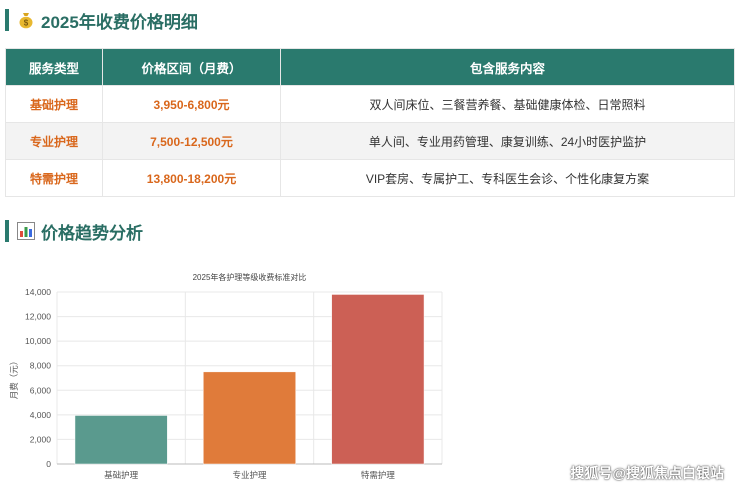  I want to click on table-header-row: 服务类型 价格区间（月费） 包含服务内容, so click(370, 67).